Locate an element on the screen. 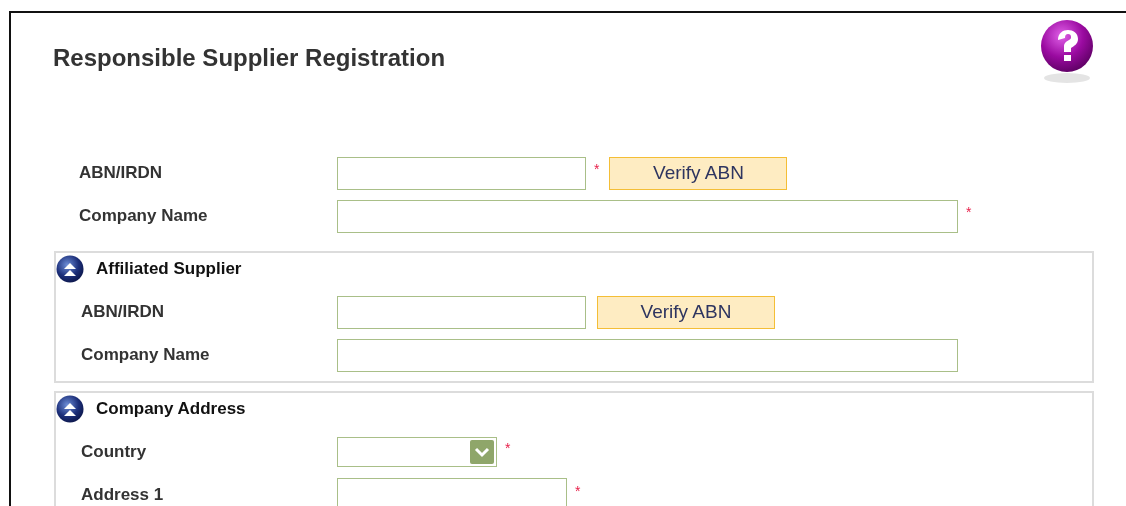  section-title: Company Address is located at coordinates (171, 409).